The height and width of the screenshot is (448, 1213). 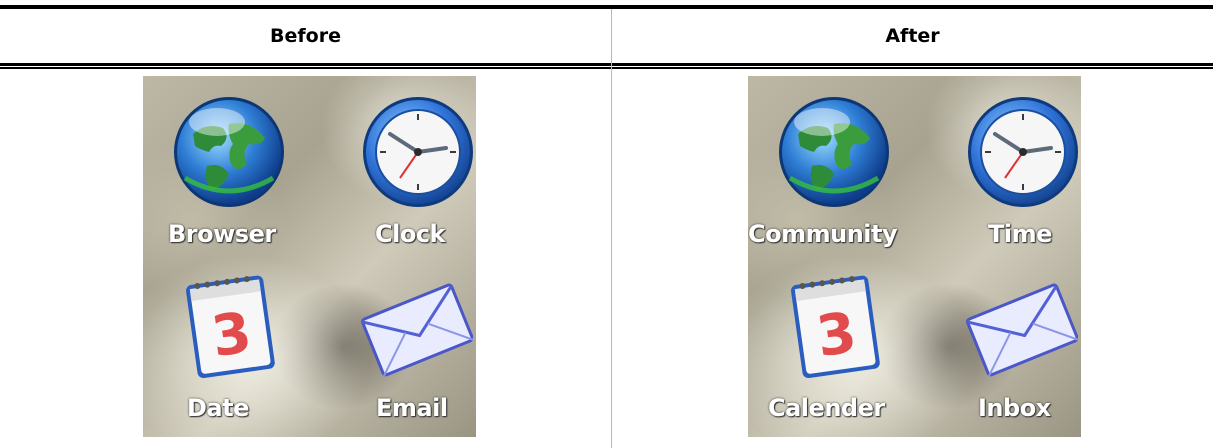 I want to click on app-label-clock: Clock, so click(x=410, y=234).